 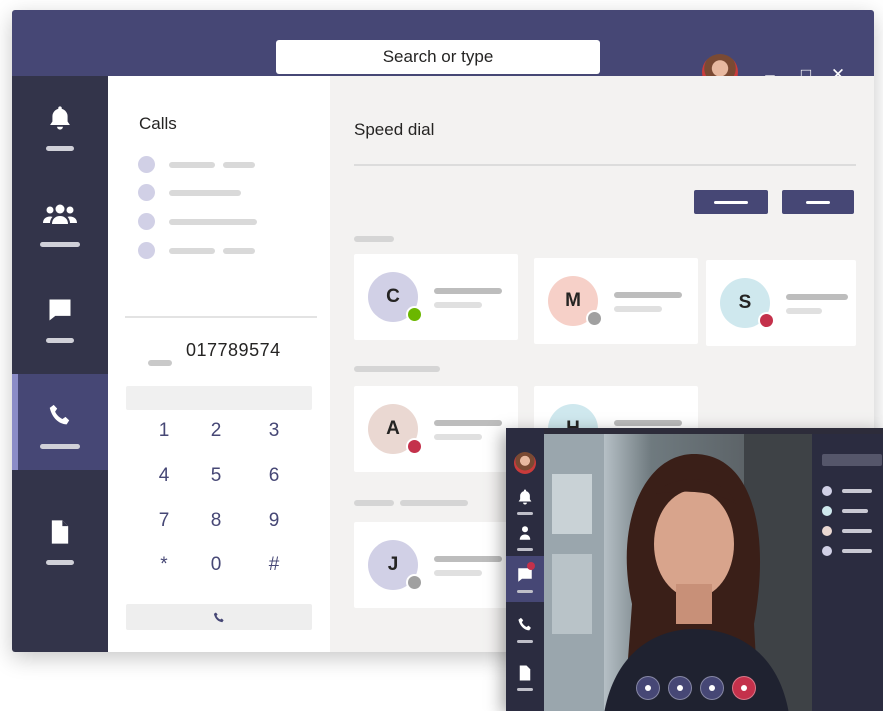 What do you see at coordinates (818, 202) in the screenshot?
I see `edit-speed-dial-button` at bounding box center [818, 202].